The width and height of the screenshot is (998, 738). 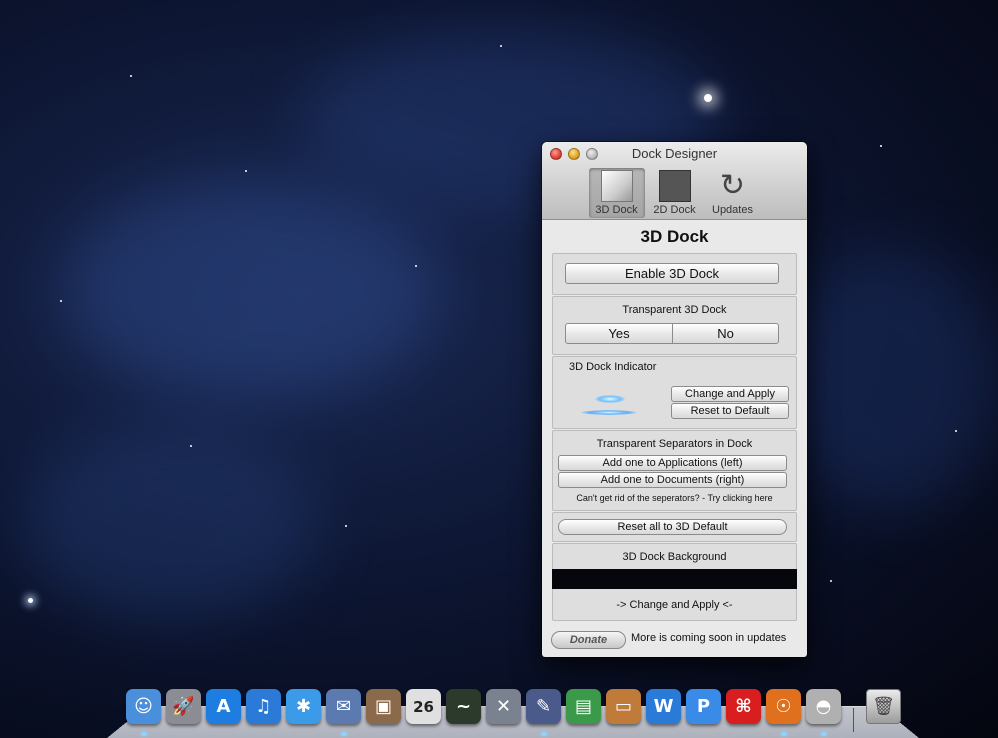 What do you see at coordinates (263, 706) in the screenshot?
I see `itunes-icon: ♫` at bounding box center [263, 706].